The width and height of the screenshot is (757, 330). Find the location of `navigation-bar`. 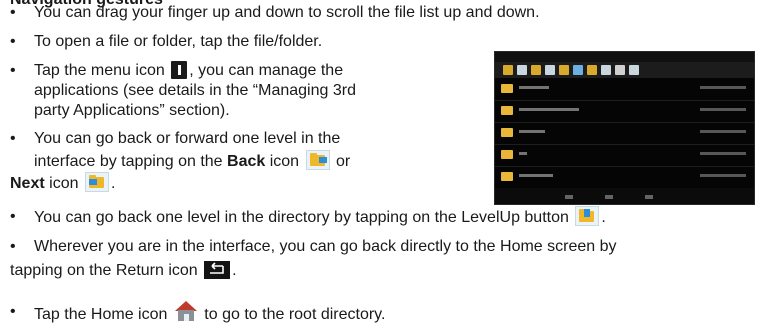

navigation-bar is located at coordinates (624, 196).